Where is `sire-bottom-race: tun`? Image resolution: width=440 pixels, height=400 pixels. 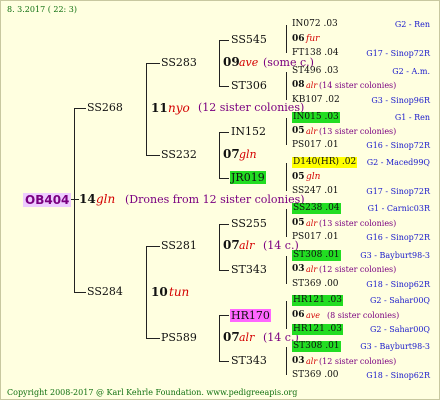
sire-bottom-race: tun is located at coordinates (179, 292).